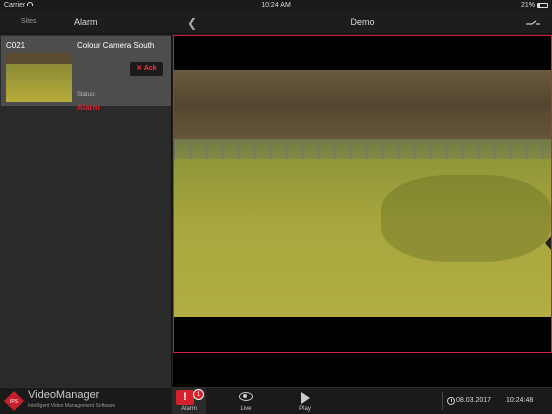 This screenshot has height=414, width=552. What do you see at coordinates (88, 107) in the screenshot?
I see `status-value: Alarm` at bounding box center [88, 107].